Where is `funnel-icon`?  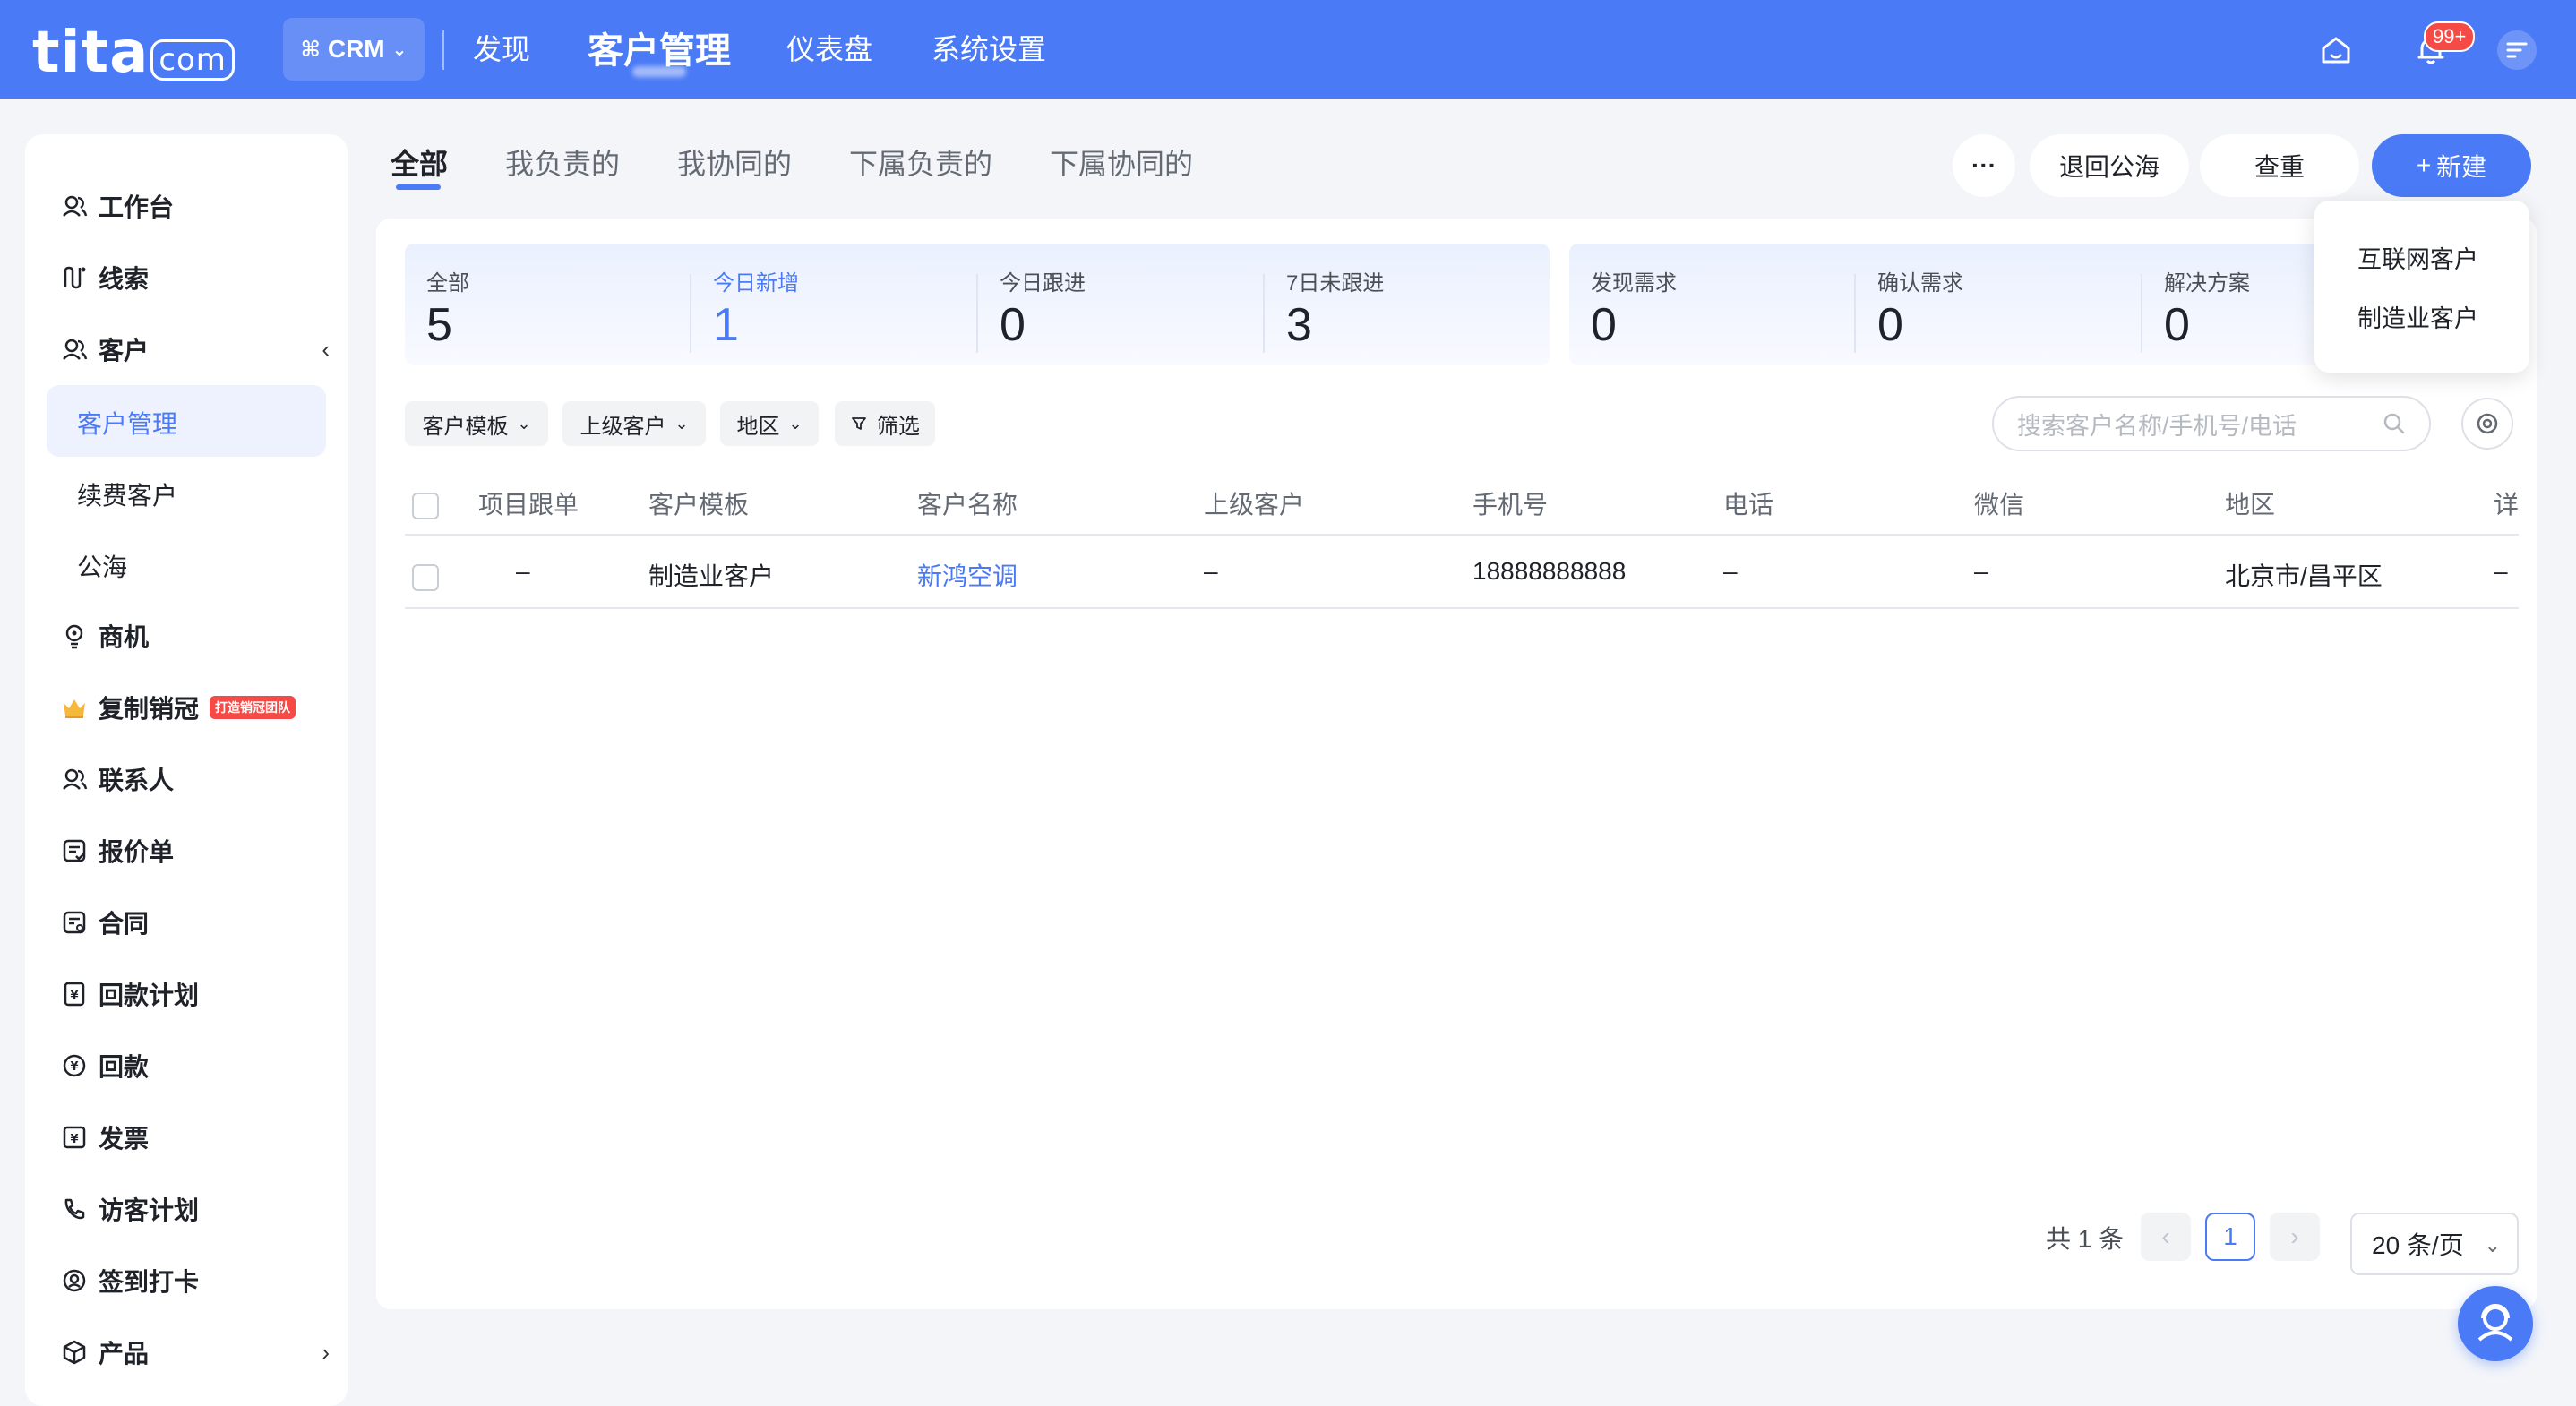
funnel-icon is located at coordinates (859, 423).